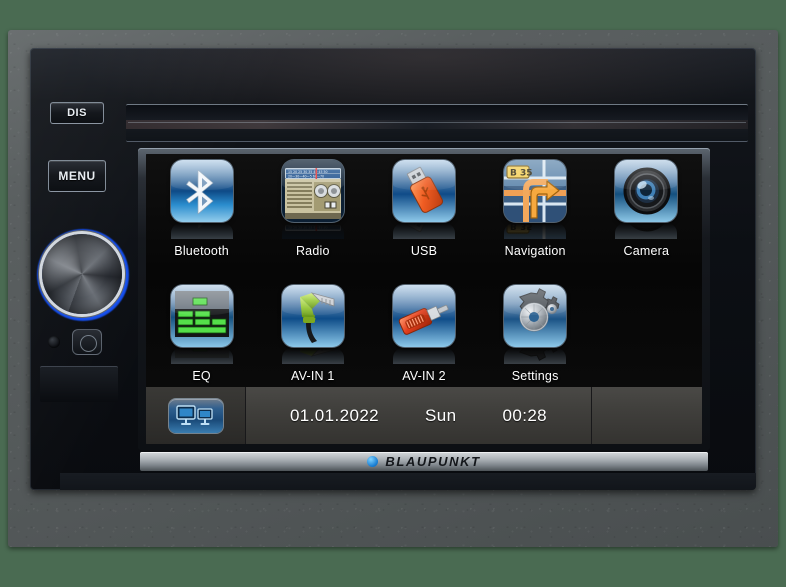  Describe the element at coordinates (423, 191) in the screenshot. I see `usb-icon` at that location.